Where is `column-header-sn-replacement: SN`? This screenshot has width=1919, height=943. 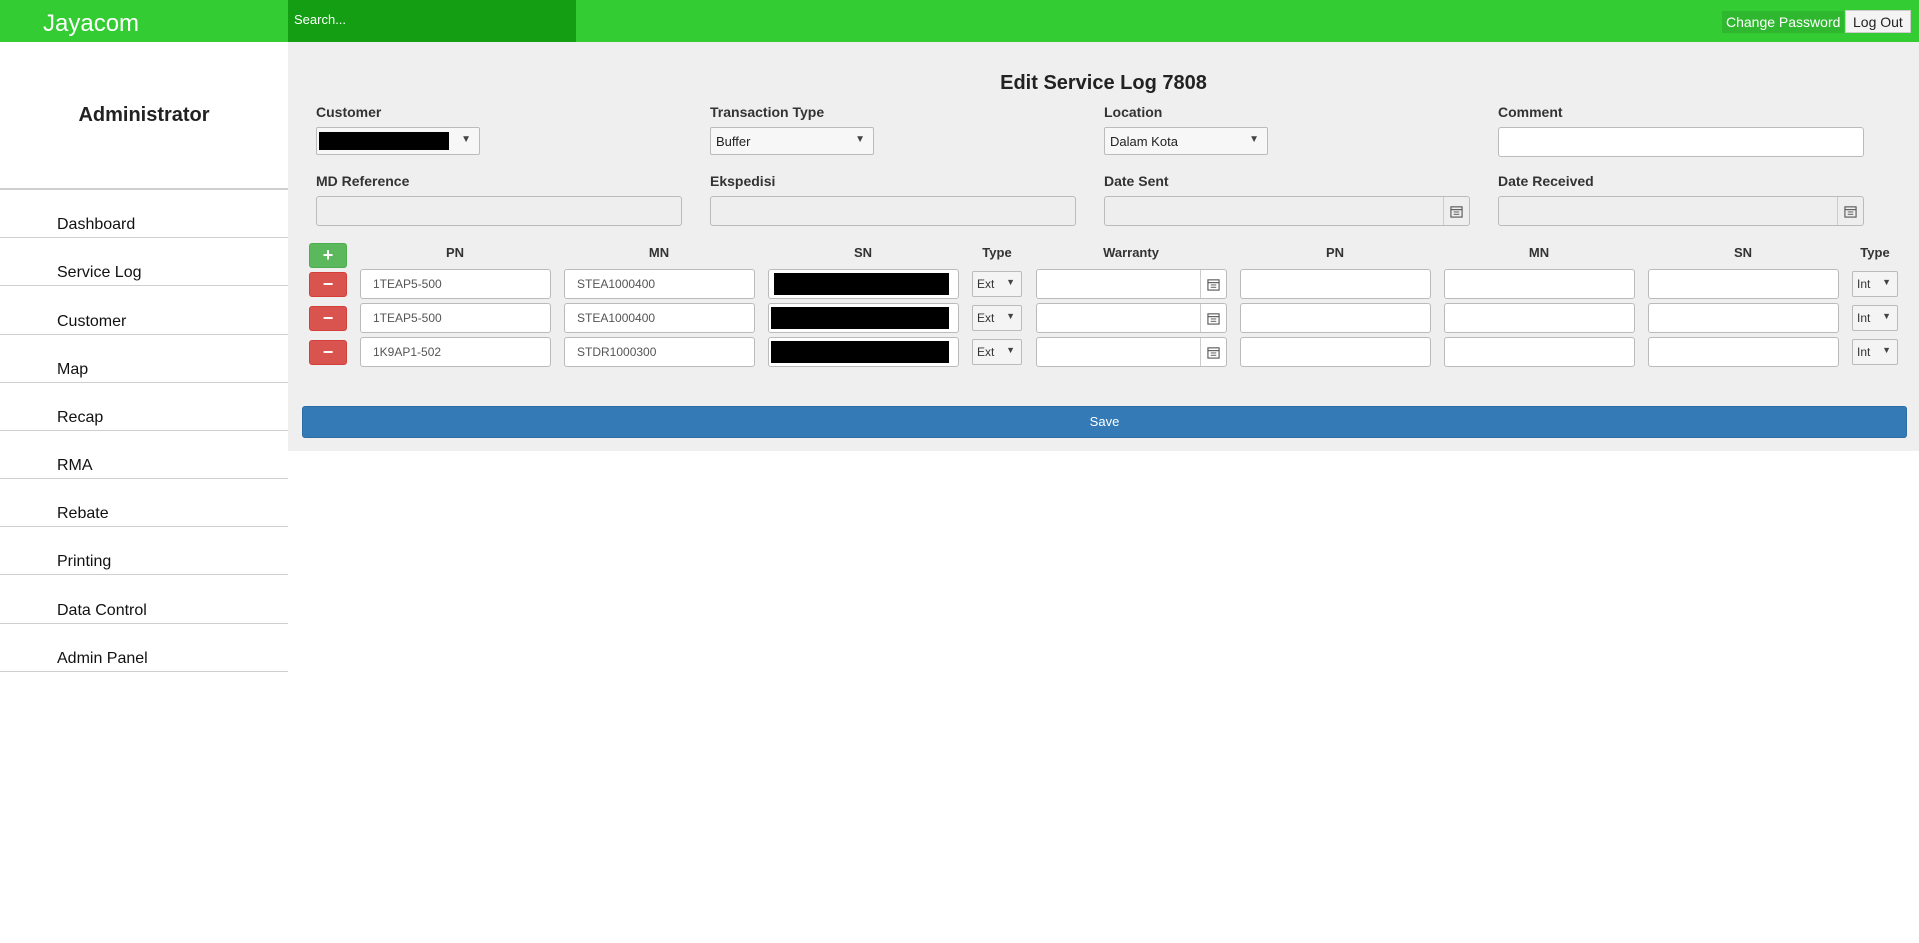
column-header-sn-replacement: SN is located at coordinates (1743, 252).